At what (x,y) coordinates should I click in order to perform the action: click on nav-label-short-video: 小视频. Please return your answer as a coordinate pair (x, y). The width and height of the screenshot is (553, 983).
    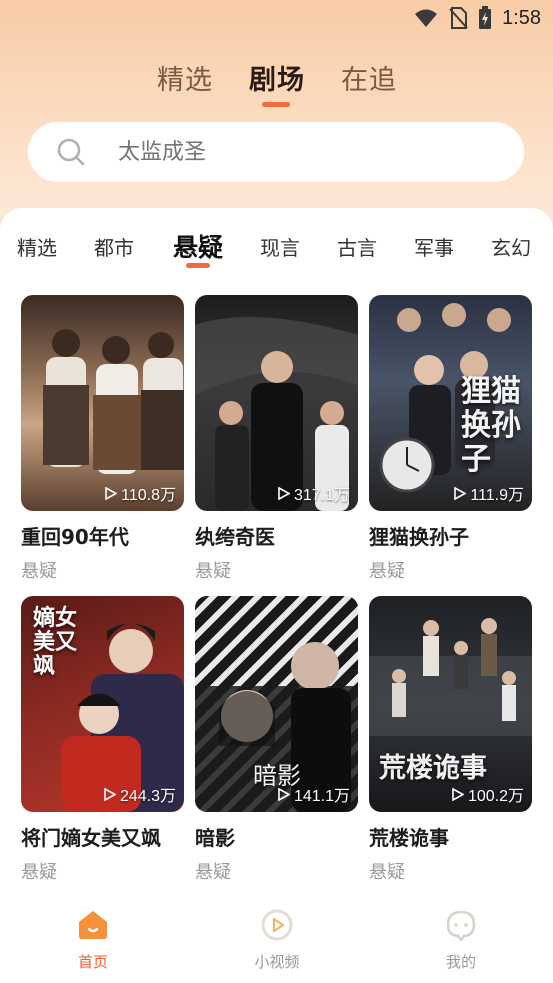
    Looking at the image, I should click on (277, 962).